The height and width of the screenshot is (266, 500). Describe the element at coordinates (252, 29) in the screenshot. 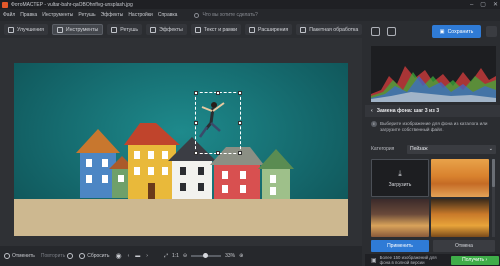

I see `plus-icon` at that location.